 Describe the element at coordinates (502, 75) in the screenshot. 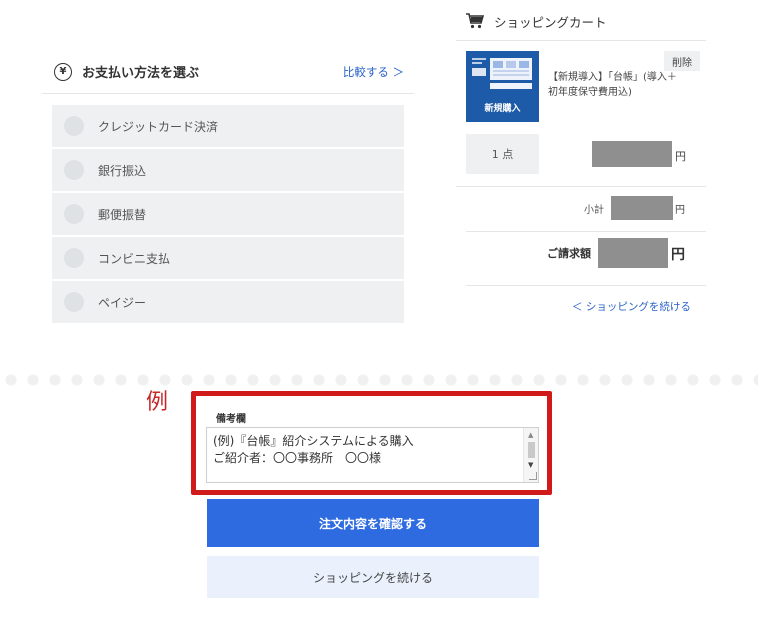

I see `product-thumbnail-graphic` at that location.